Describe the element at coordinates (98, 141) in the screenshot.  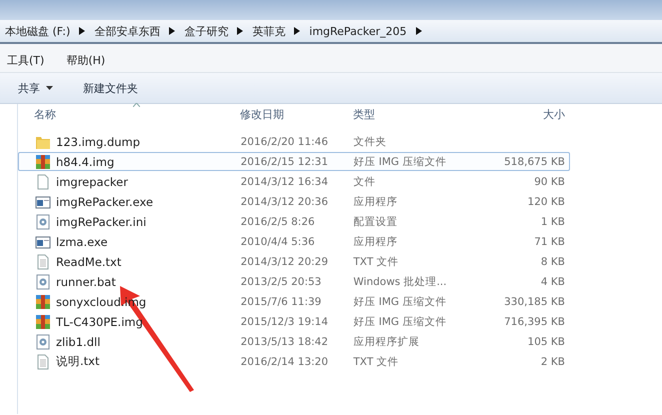
I see `file-name: 123.img.dump` at that location.